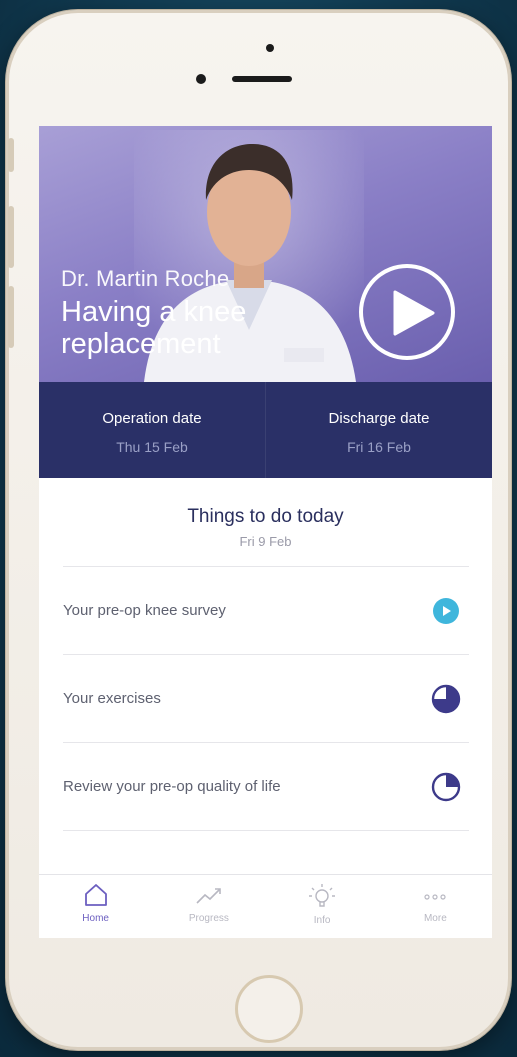 The image size is (517, 1057). Describe the element at coordinates (154, 312) in the screenshot. I see `video-title-line1: Having a knee` at that location.